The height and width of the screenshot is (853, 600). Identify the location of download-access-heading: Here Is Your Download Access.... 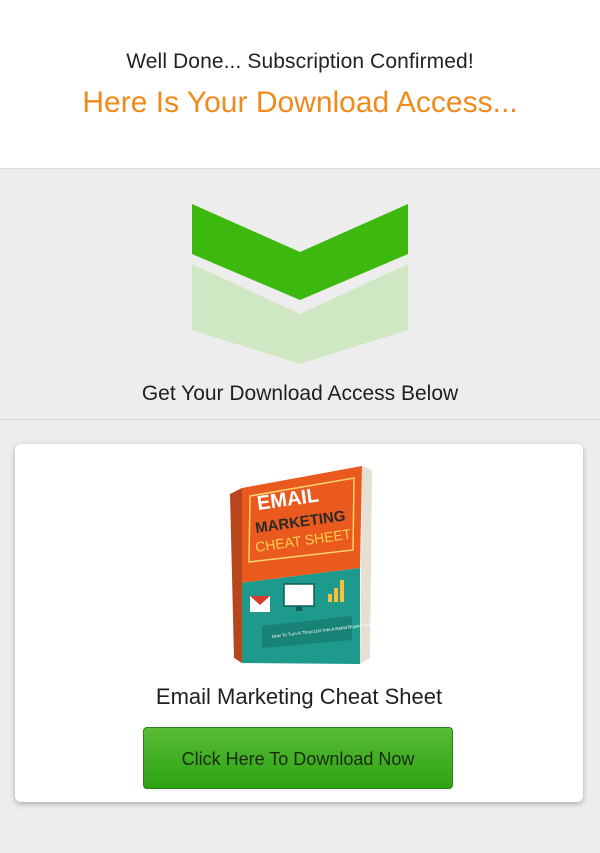
(300, 102).